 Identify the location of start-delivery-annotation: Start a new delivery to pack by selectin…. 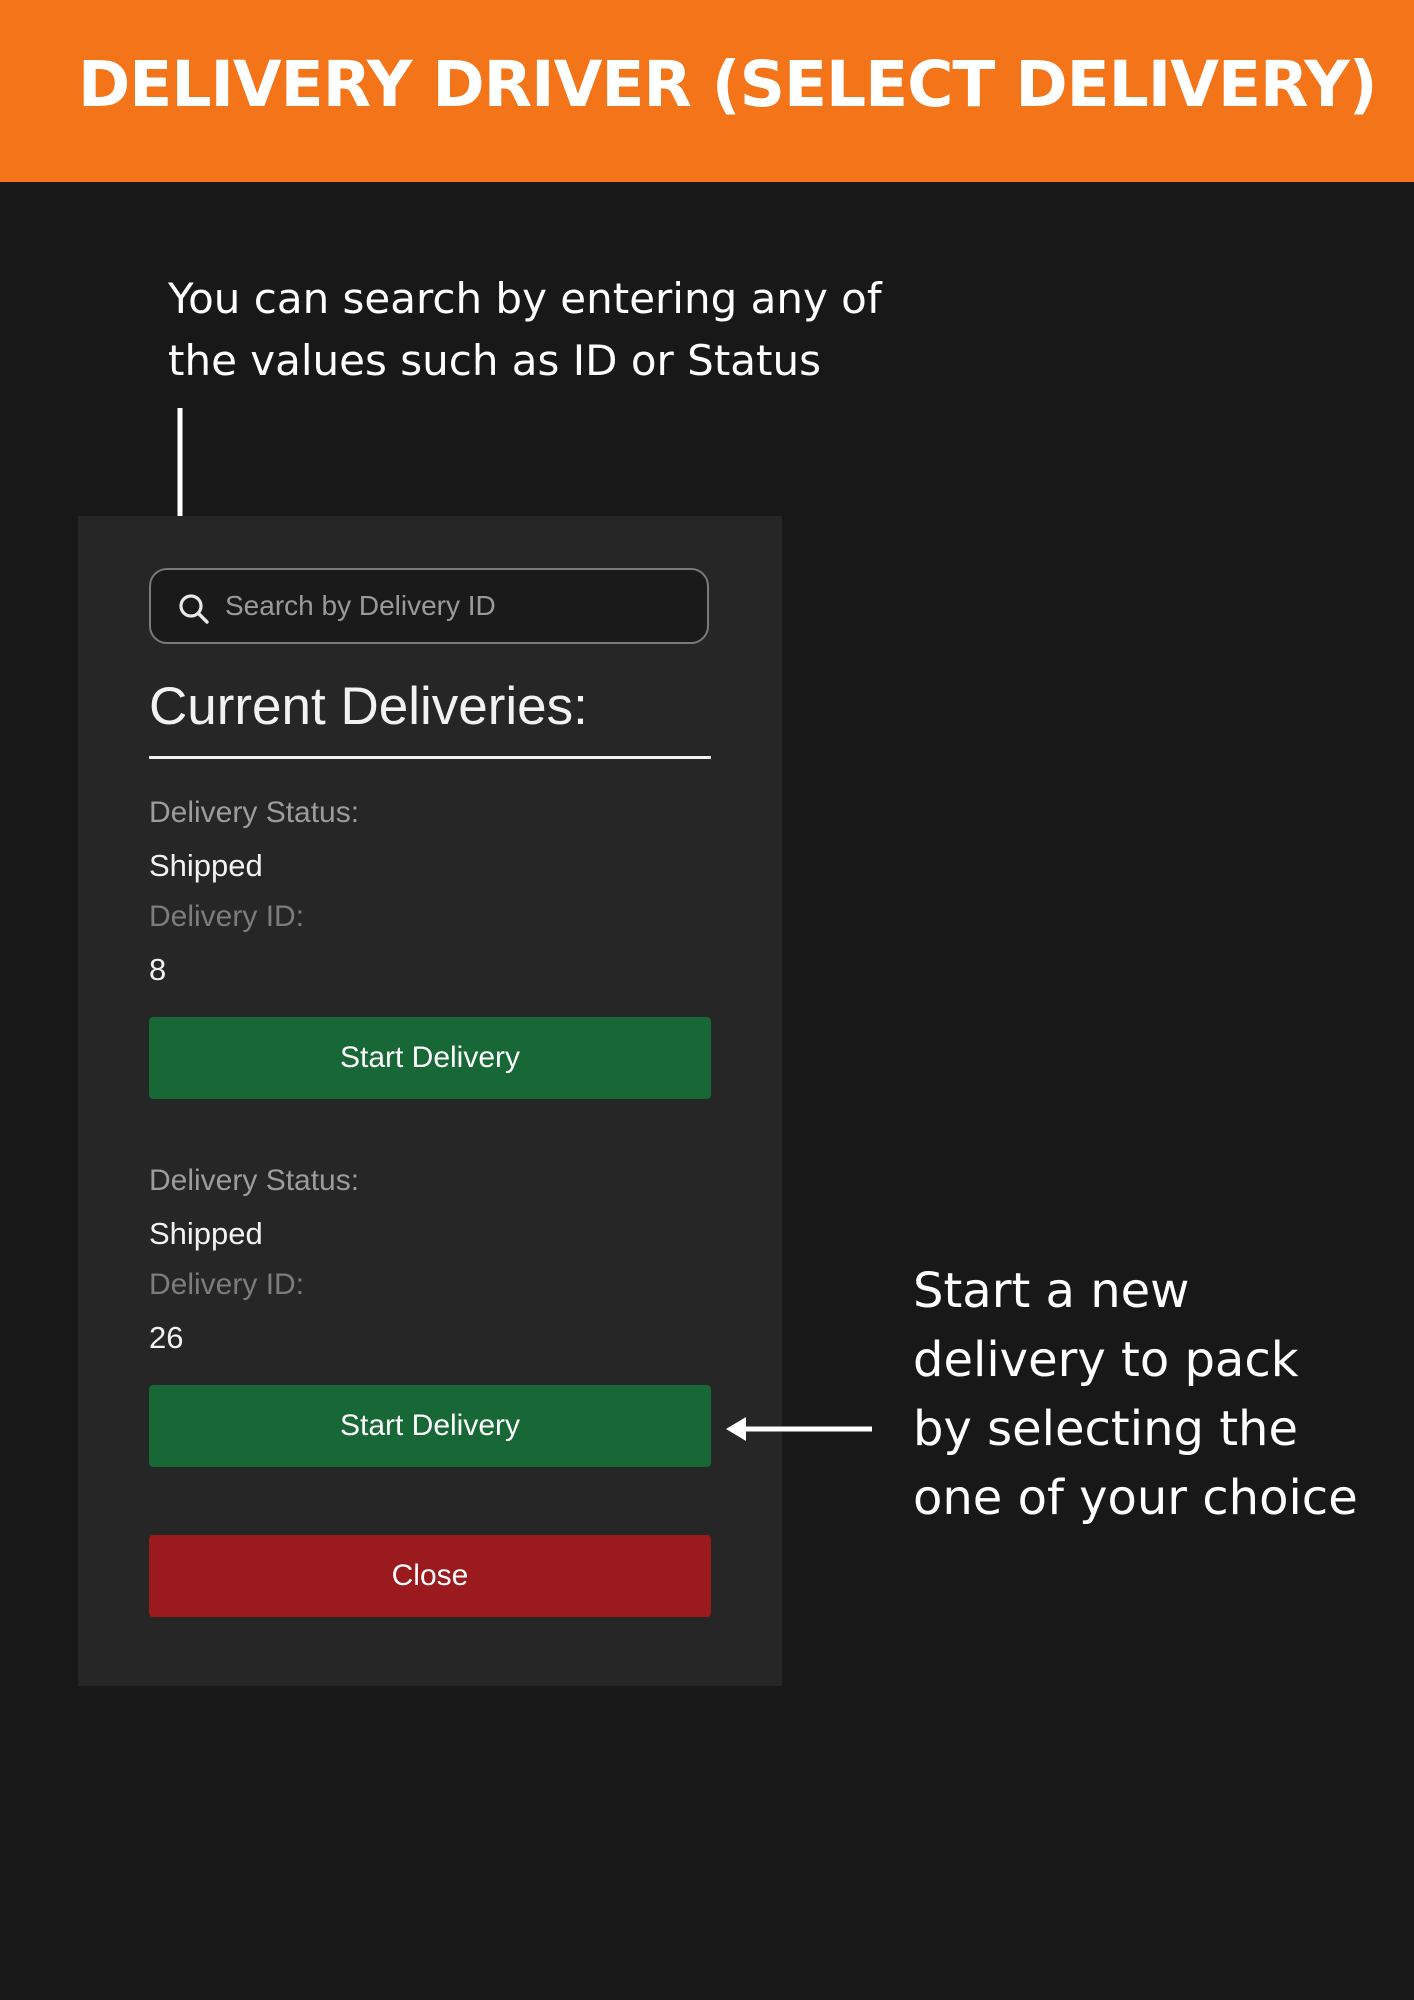
(1135, 1394).